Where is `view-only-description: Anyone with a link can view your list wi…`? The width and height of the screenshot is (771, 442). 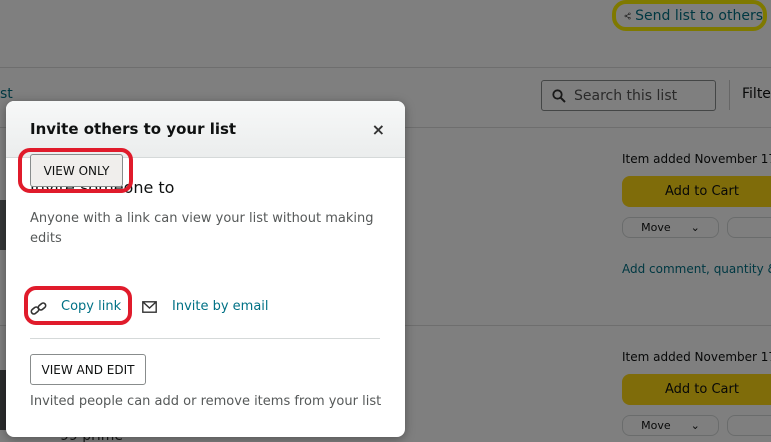
view-only-description: Anyone with a link can view your list wi… is located at coordinates (202, 228).